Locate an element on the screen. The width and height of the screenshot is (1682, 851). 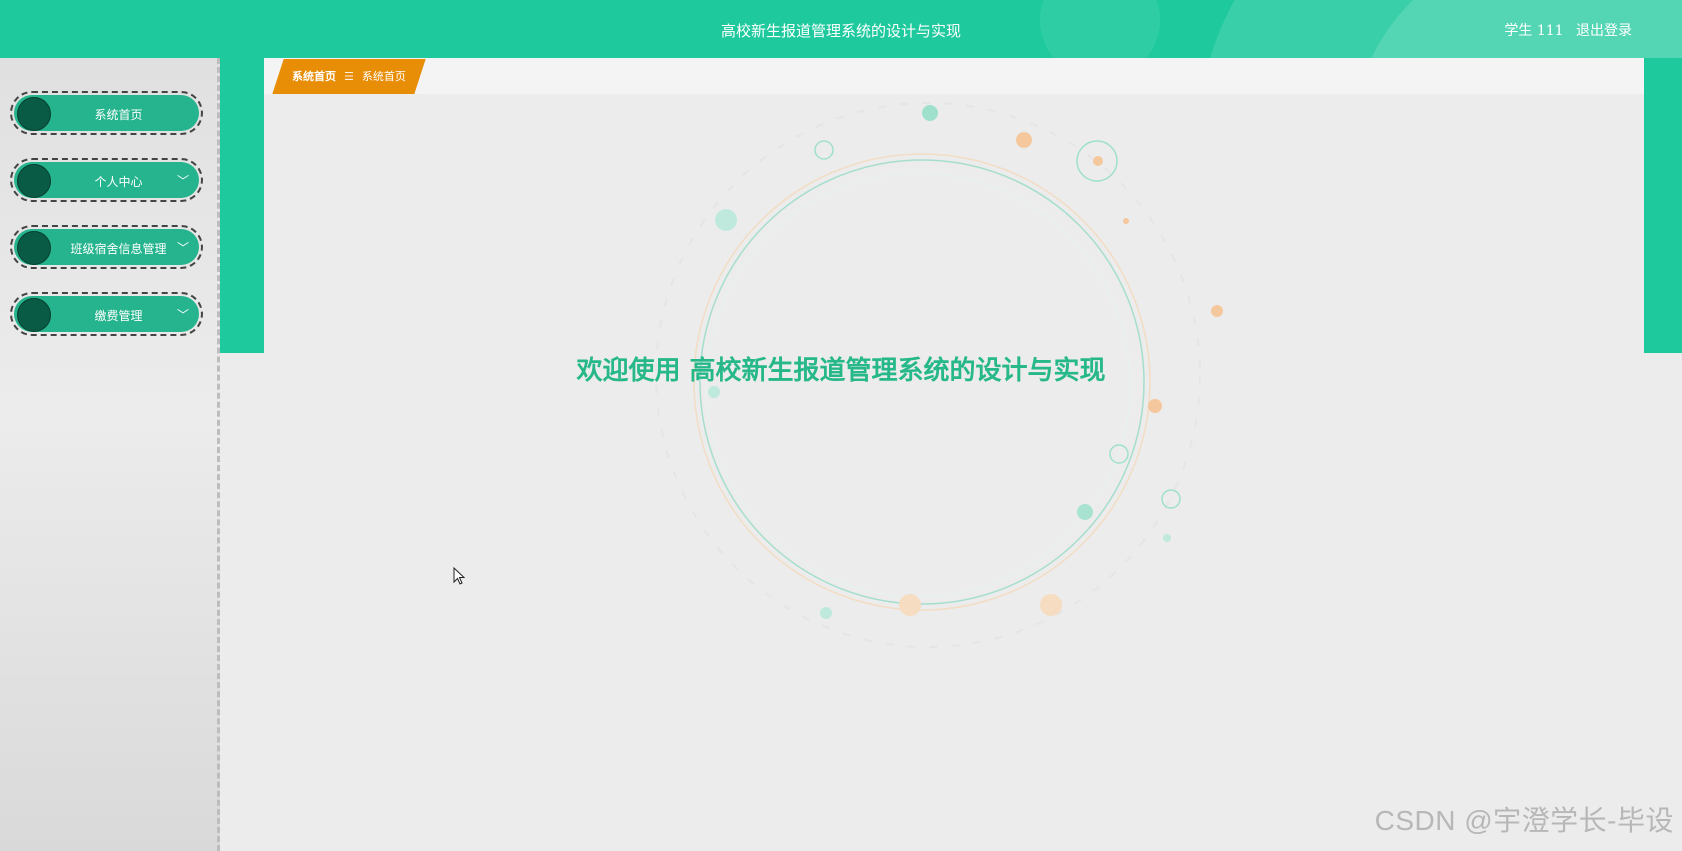
sidebar-item-payment: 缴费管理 ﹀ is located at coordinates (106, 314).